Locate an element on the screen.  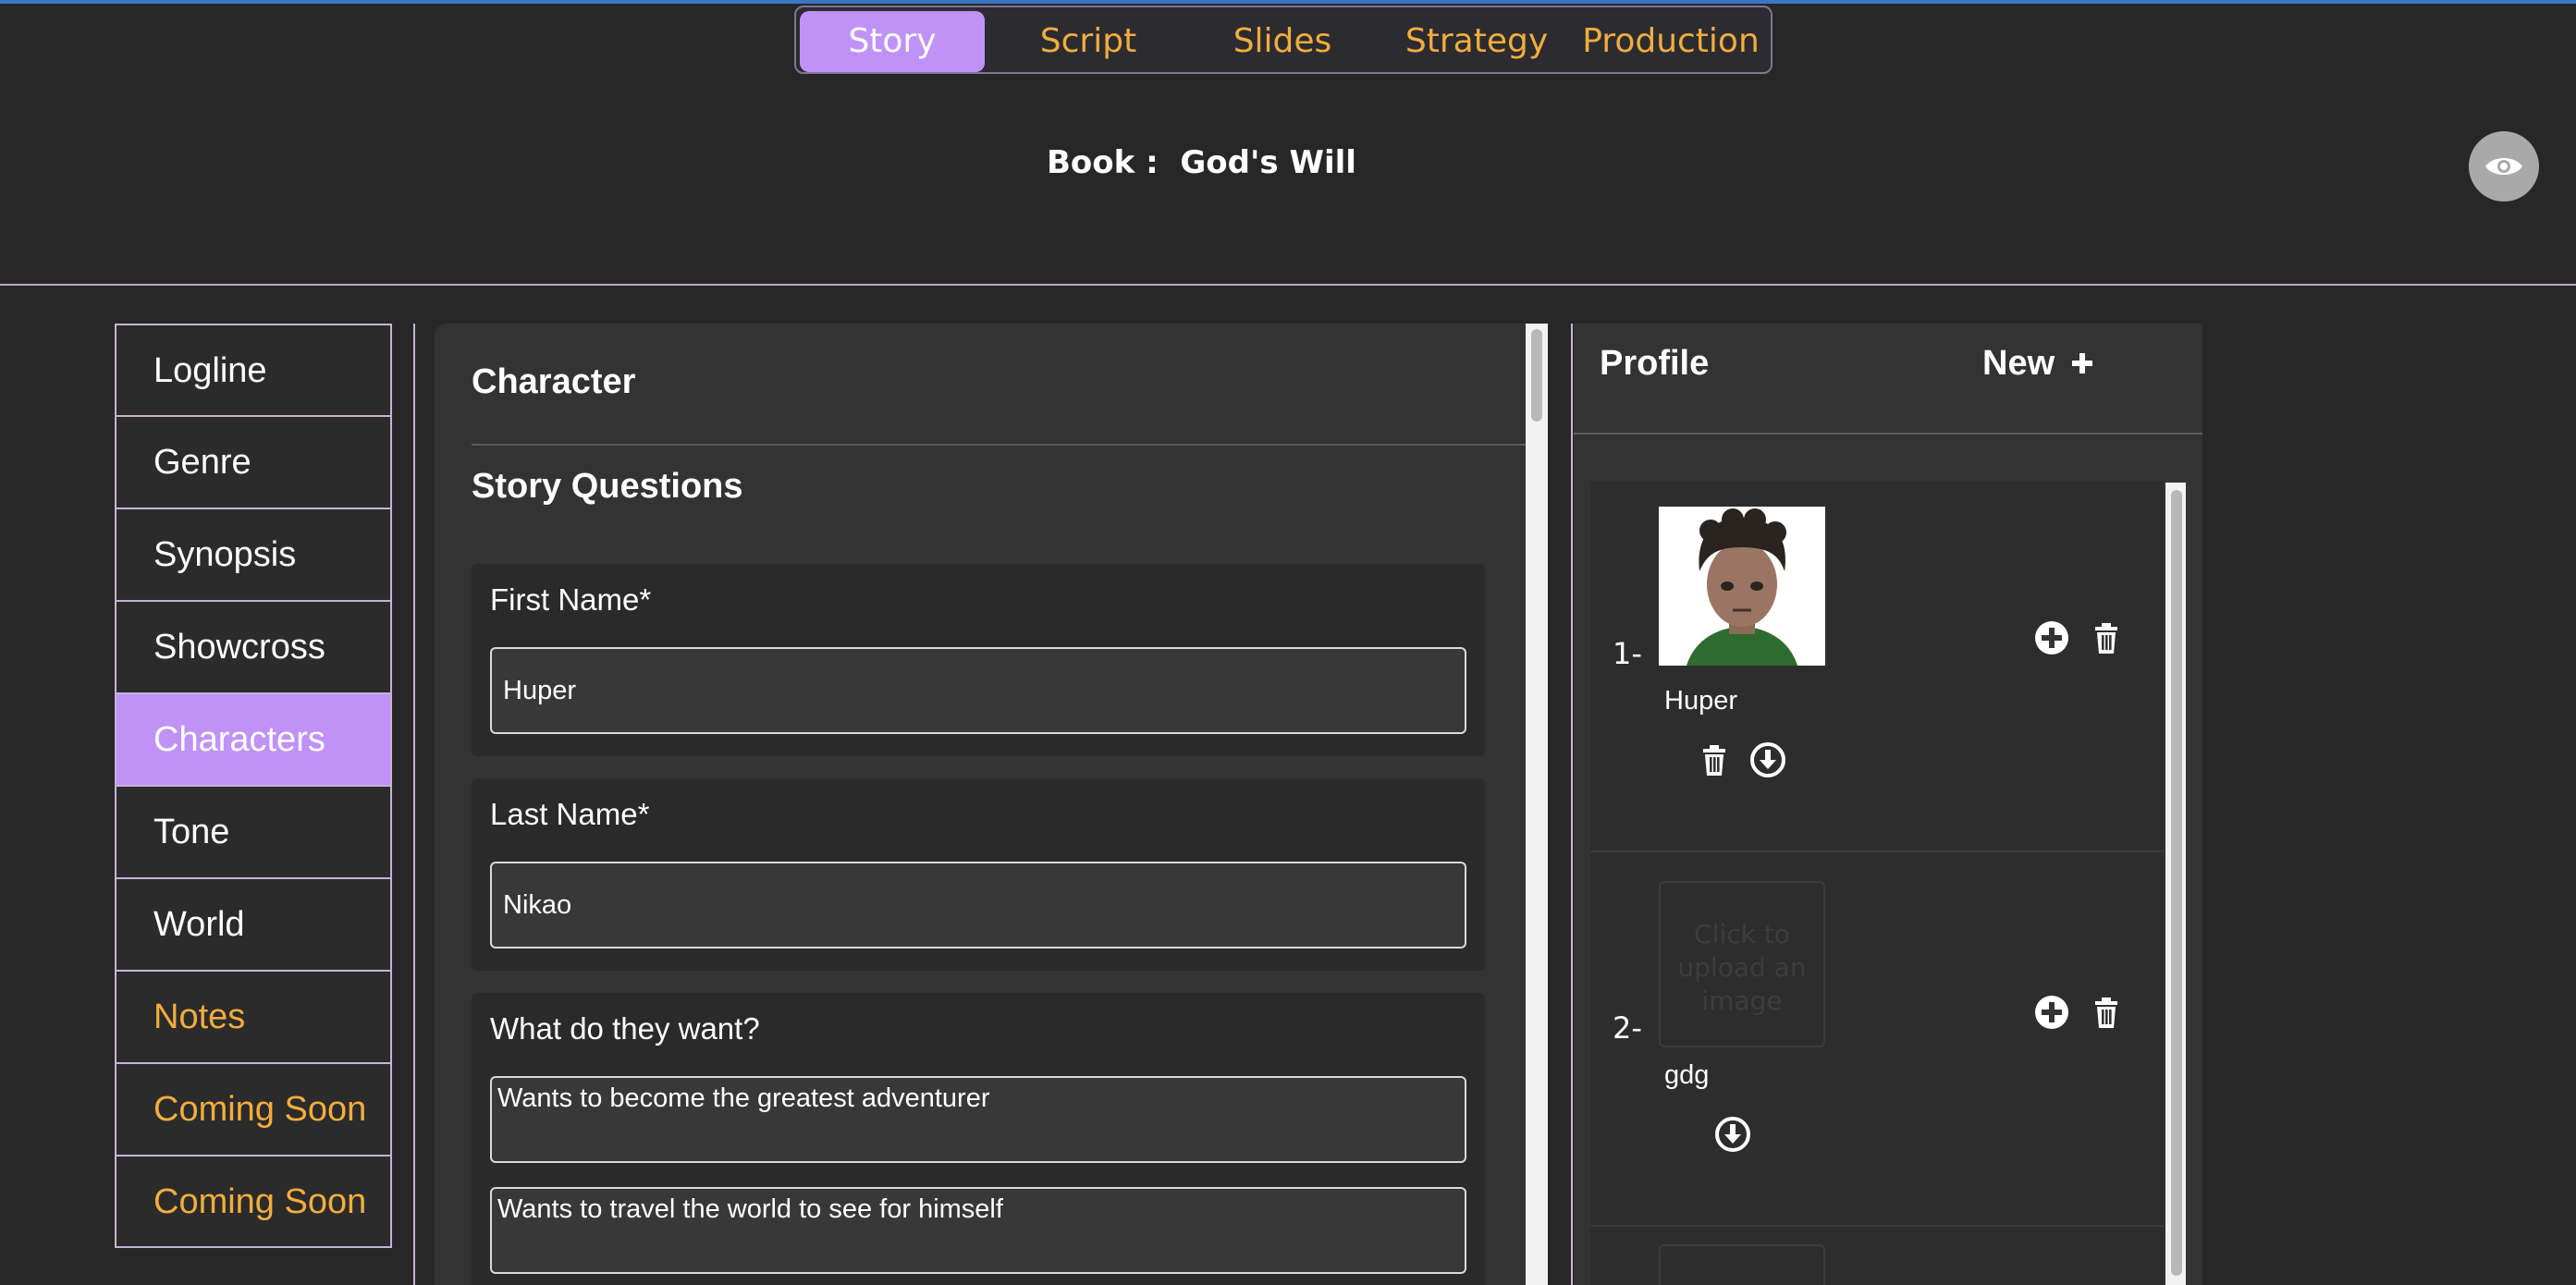
sidebar-item-world: World is located at coordinates (254, 924).